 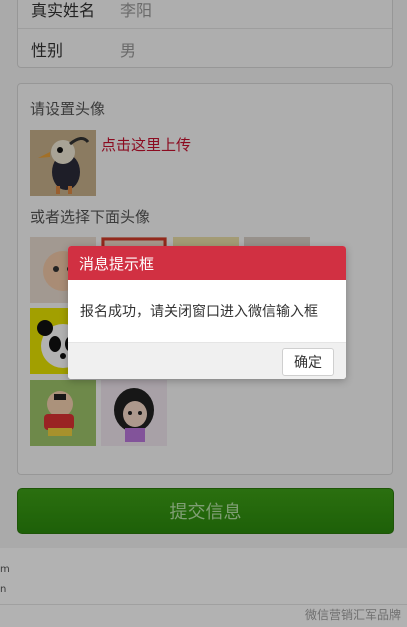 I want to click on confirm-button: 确定, so click(x=308, y=362).